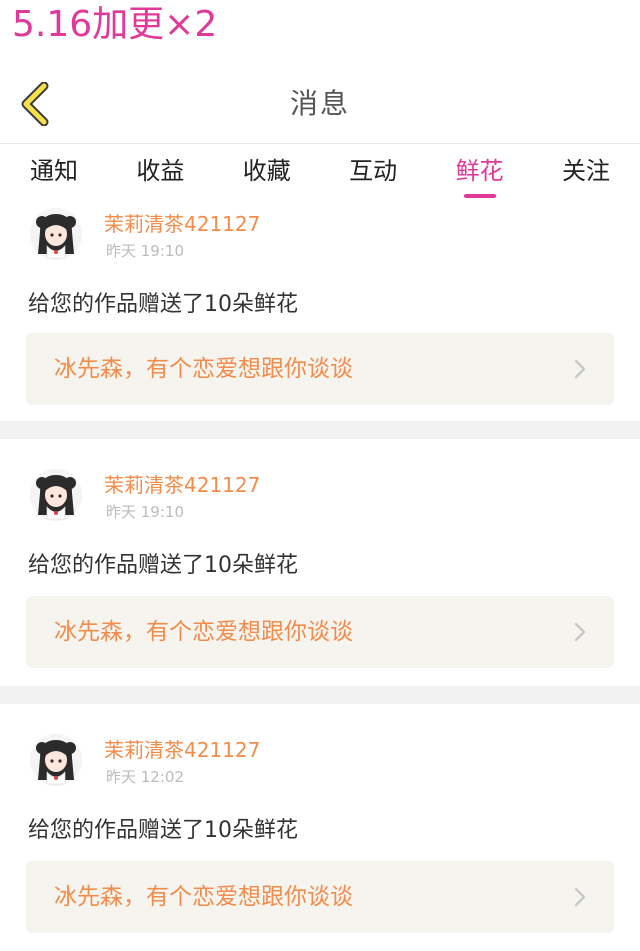 This screenshot has width=640, height=951. I want to click on top-bar: 消息, so click(320, 104).